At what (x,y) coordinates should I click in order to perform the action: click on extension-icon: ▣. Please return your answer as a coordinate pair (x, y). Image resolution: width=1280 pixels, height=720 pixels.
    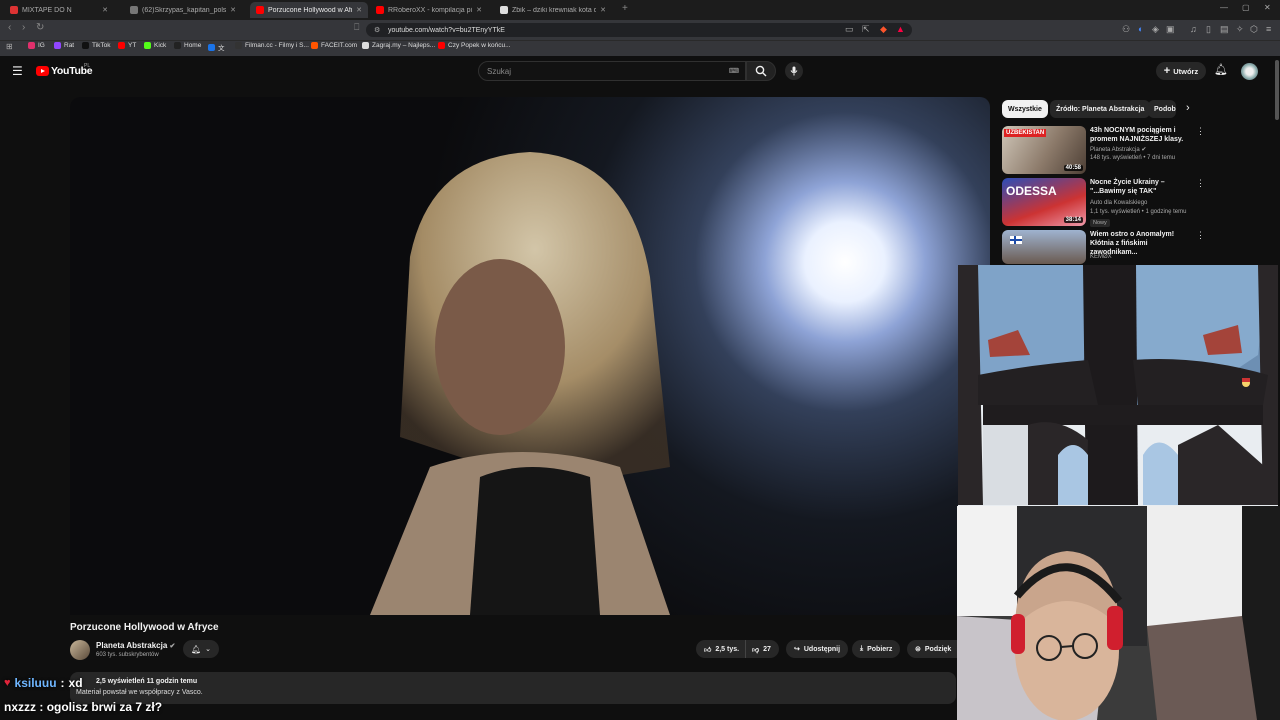
    Looking at the image, I should click on (1170, 29).